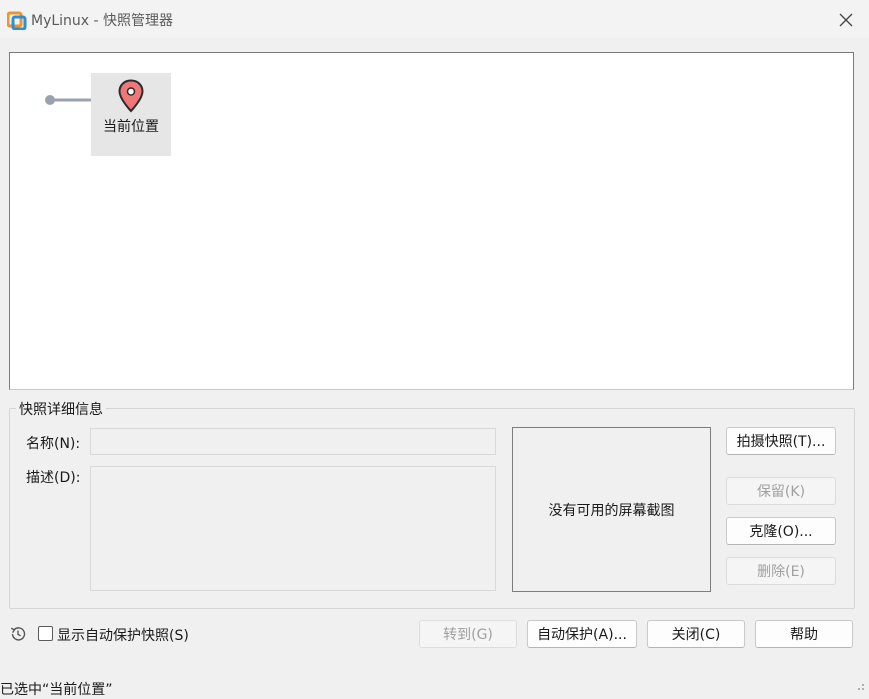  Describe the element at coordinates (781, 491) in the screenshot. I see `keep-button: 保留(K)` at that location.